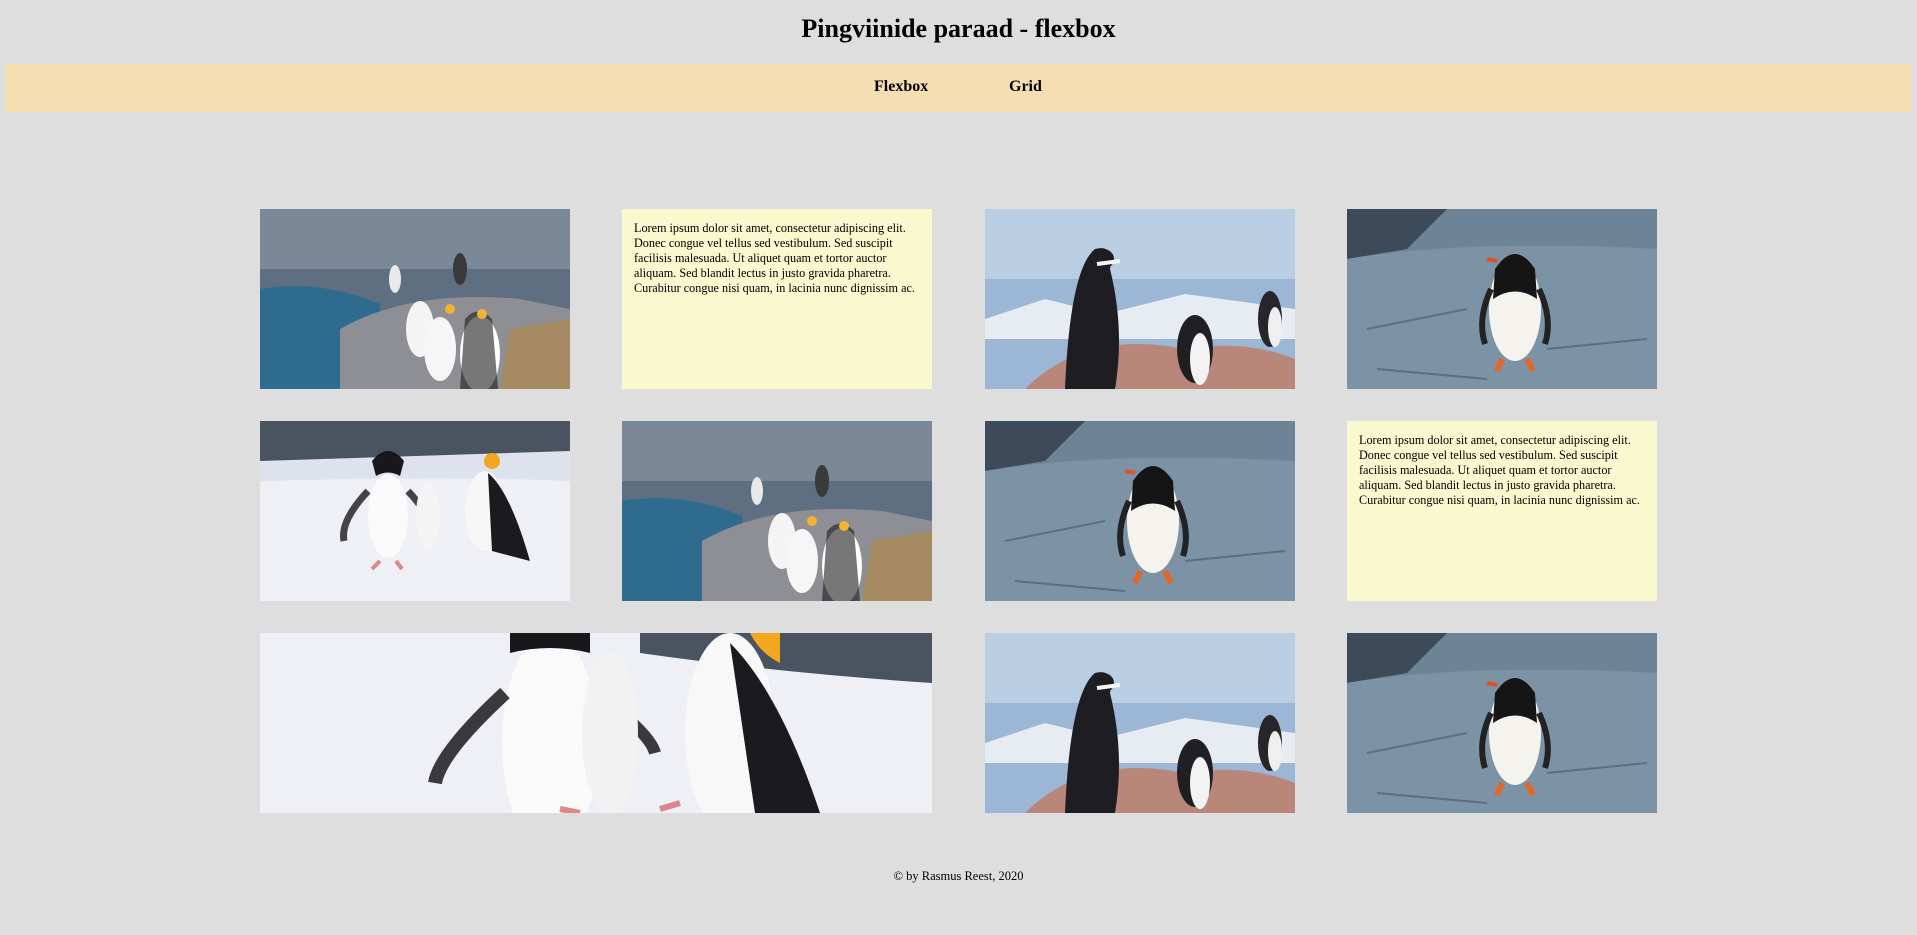 The width and height of the screenshot is (1917, 935). I want to click on nav-link-grid: Grid, so click(1025, 87).